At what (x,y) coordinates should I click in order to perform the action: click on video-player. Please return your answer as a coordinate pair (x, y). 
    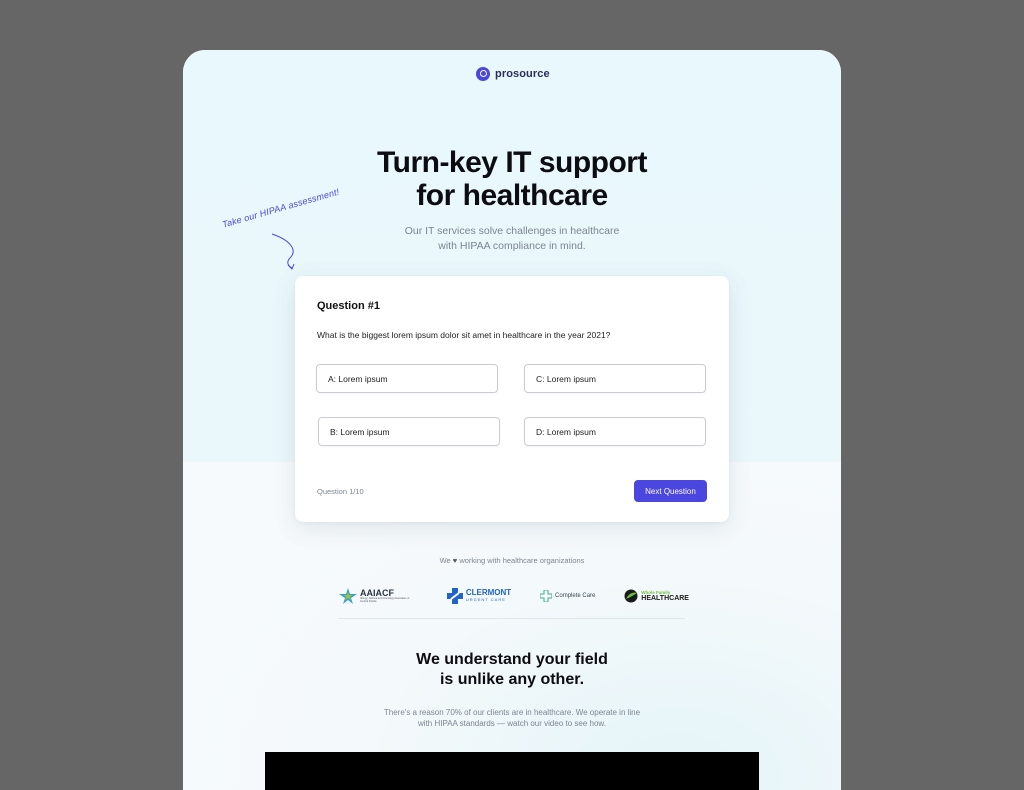
    Looking at the image, I should click on (512, 771).